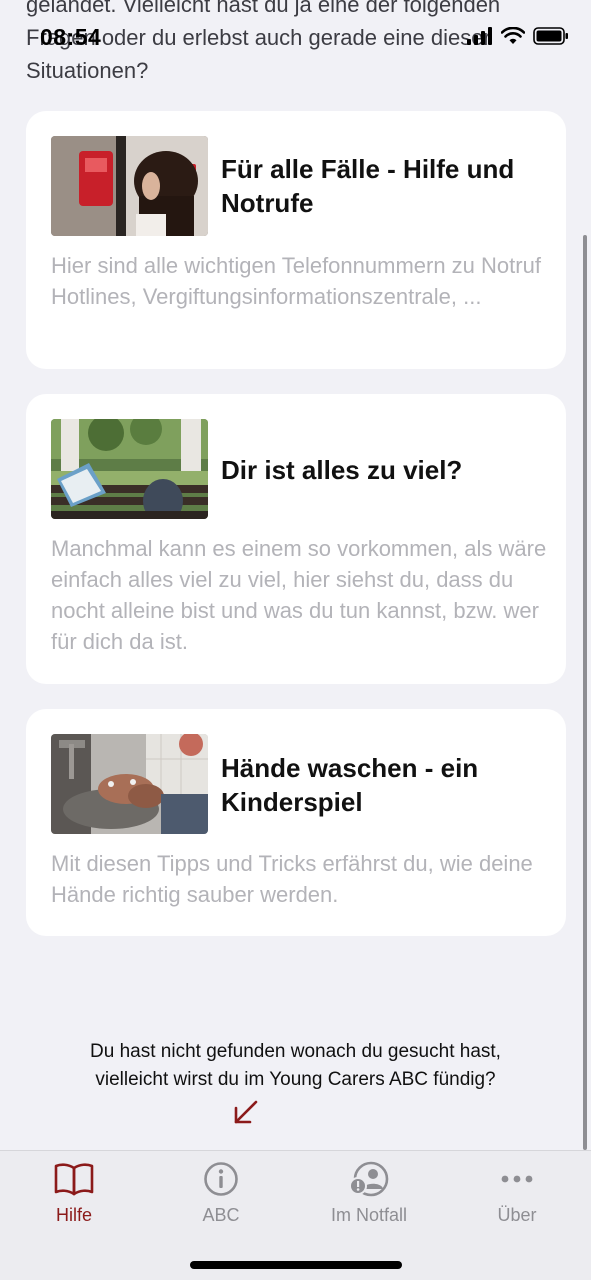  Describe the element at coordinates (585, 692) in the screenshot. I see `scrollbar` at that location.